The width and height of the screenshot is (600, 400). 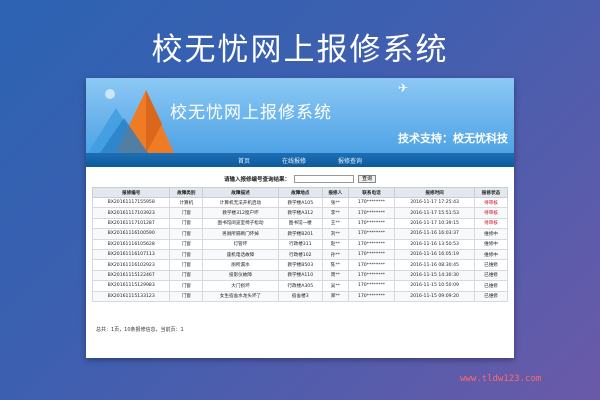 What do you see at coordinates (131, 296) in the screenshot?
I see `table-cell: BX20161115133123` at bounding box center [131, 296].